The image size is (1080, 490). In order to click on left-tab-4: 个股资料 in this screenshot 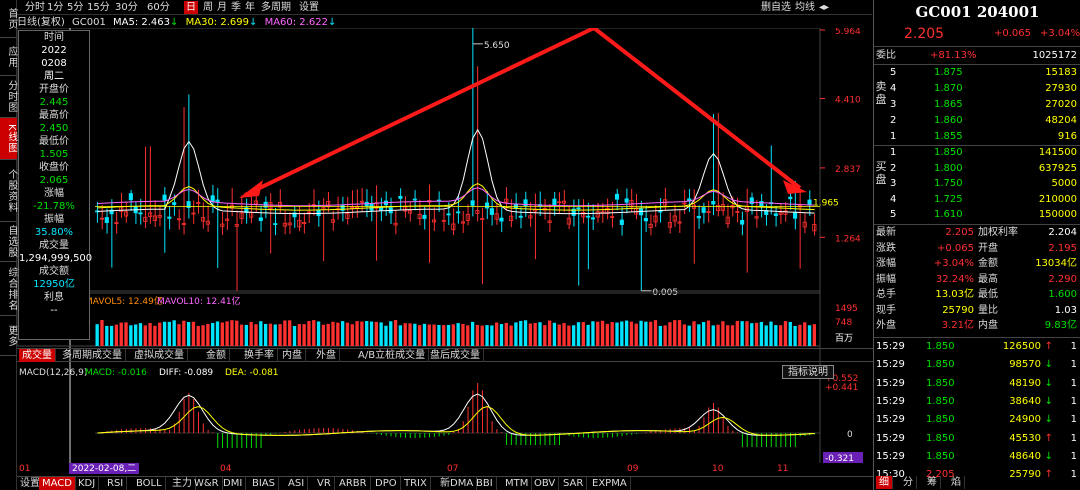, I will do `click(8, 191)`.